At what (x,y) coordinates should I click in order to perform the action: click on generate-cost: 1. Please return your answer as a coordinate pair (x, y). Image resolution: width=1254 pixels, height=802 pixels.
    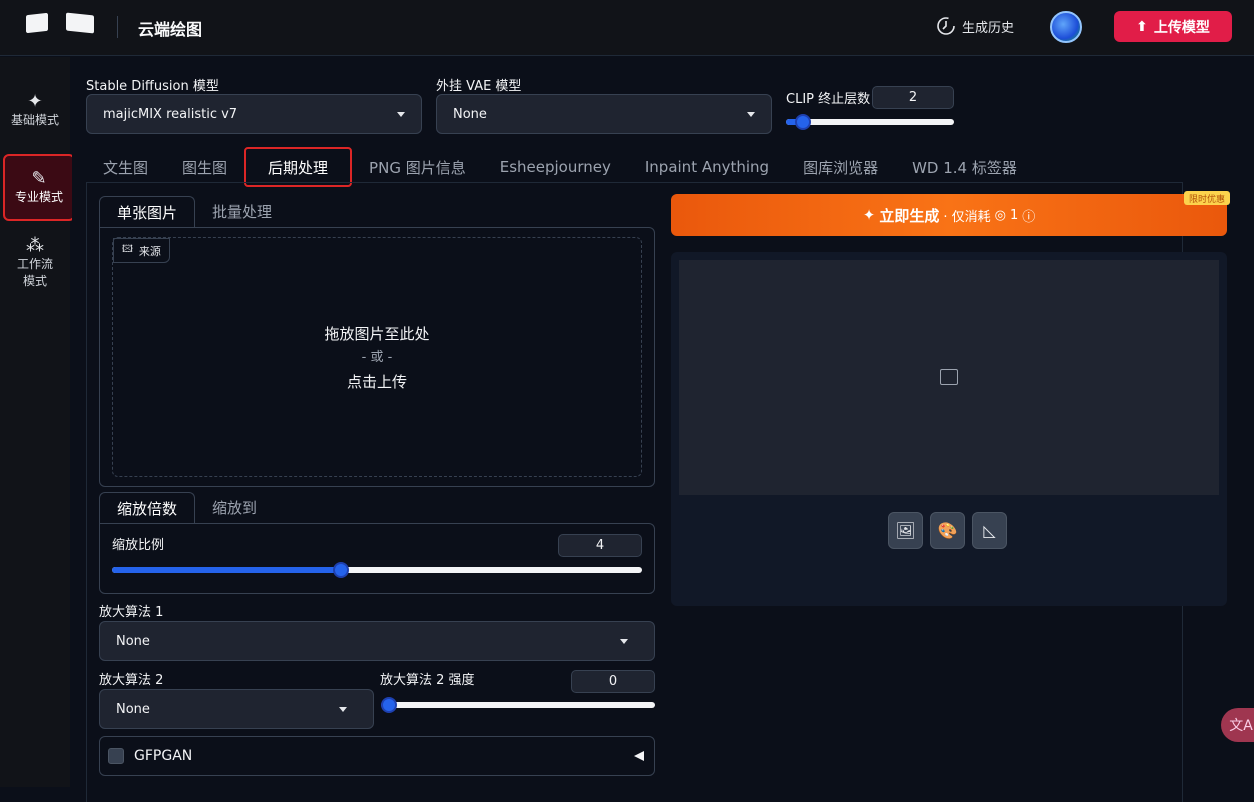
    Looking at the image, I should click on (1014, 215).